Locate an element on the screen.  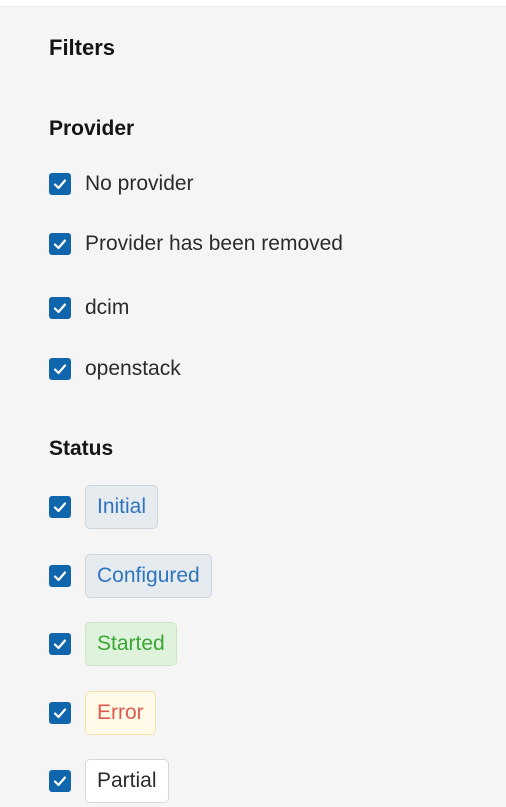
status-badge: Initial is located at coordinates (122, 507).